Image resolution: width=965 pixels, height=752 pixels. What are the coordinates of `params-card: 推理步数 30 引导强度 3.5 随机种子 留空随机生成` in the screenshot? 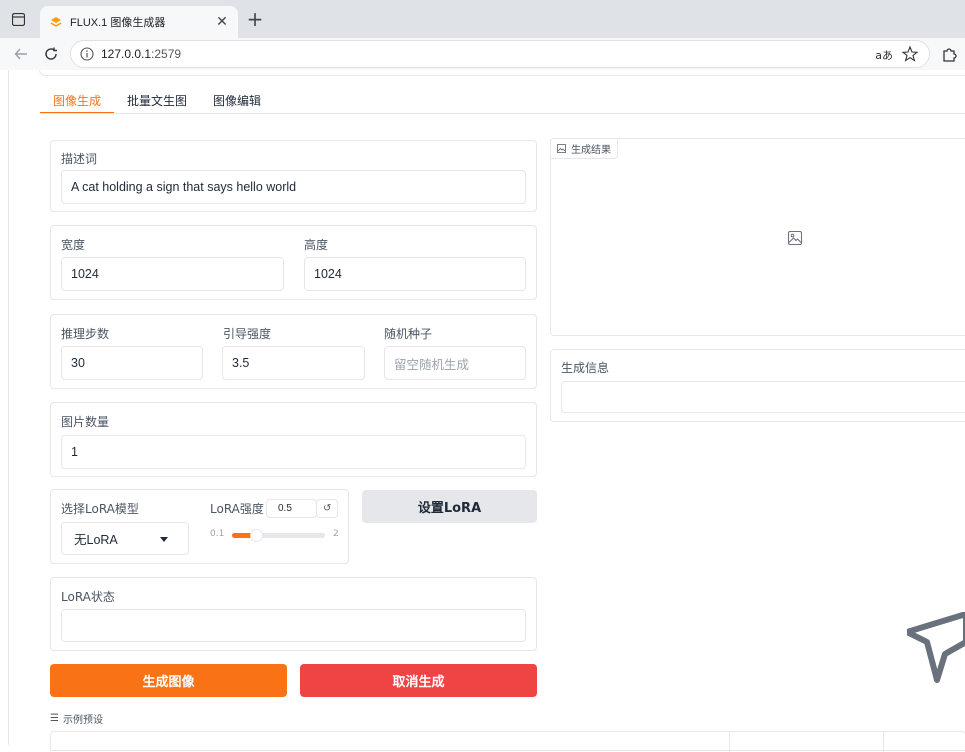 It's located at (293, 351).